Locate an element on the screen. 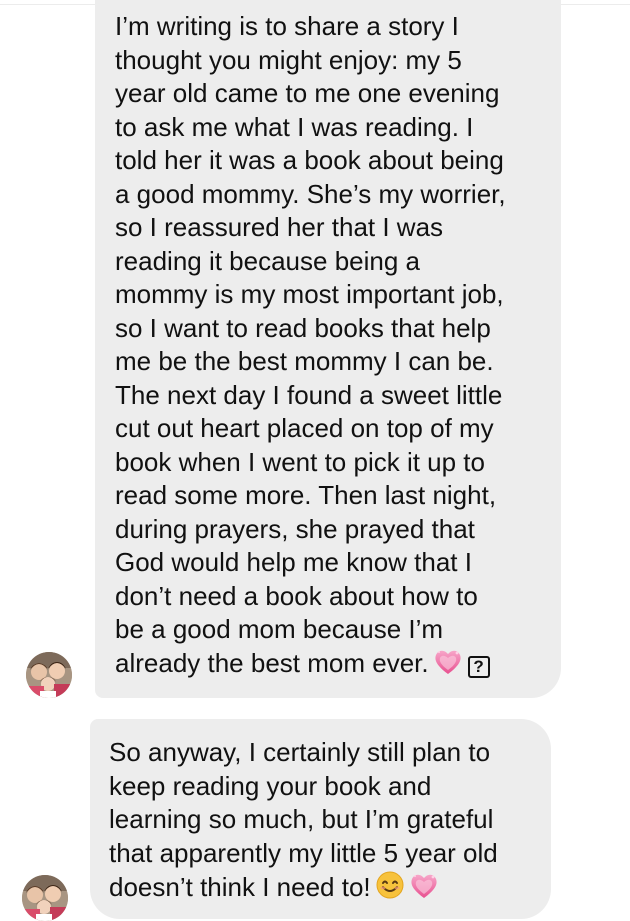  message-line: doesn’t think I need to! is located at coordinates (240, 887).